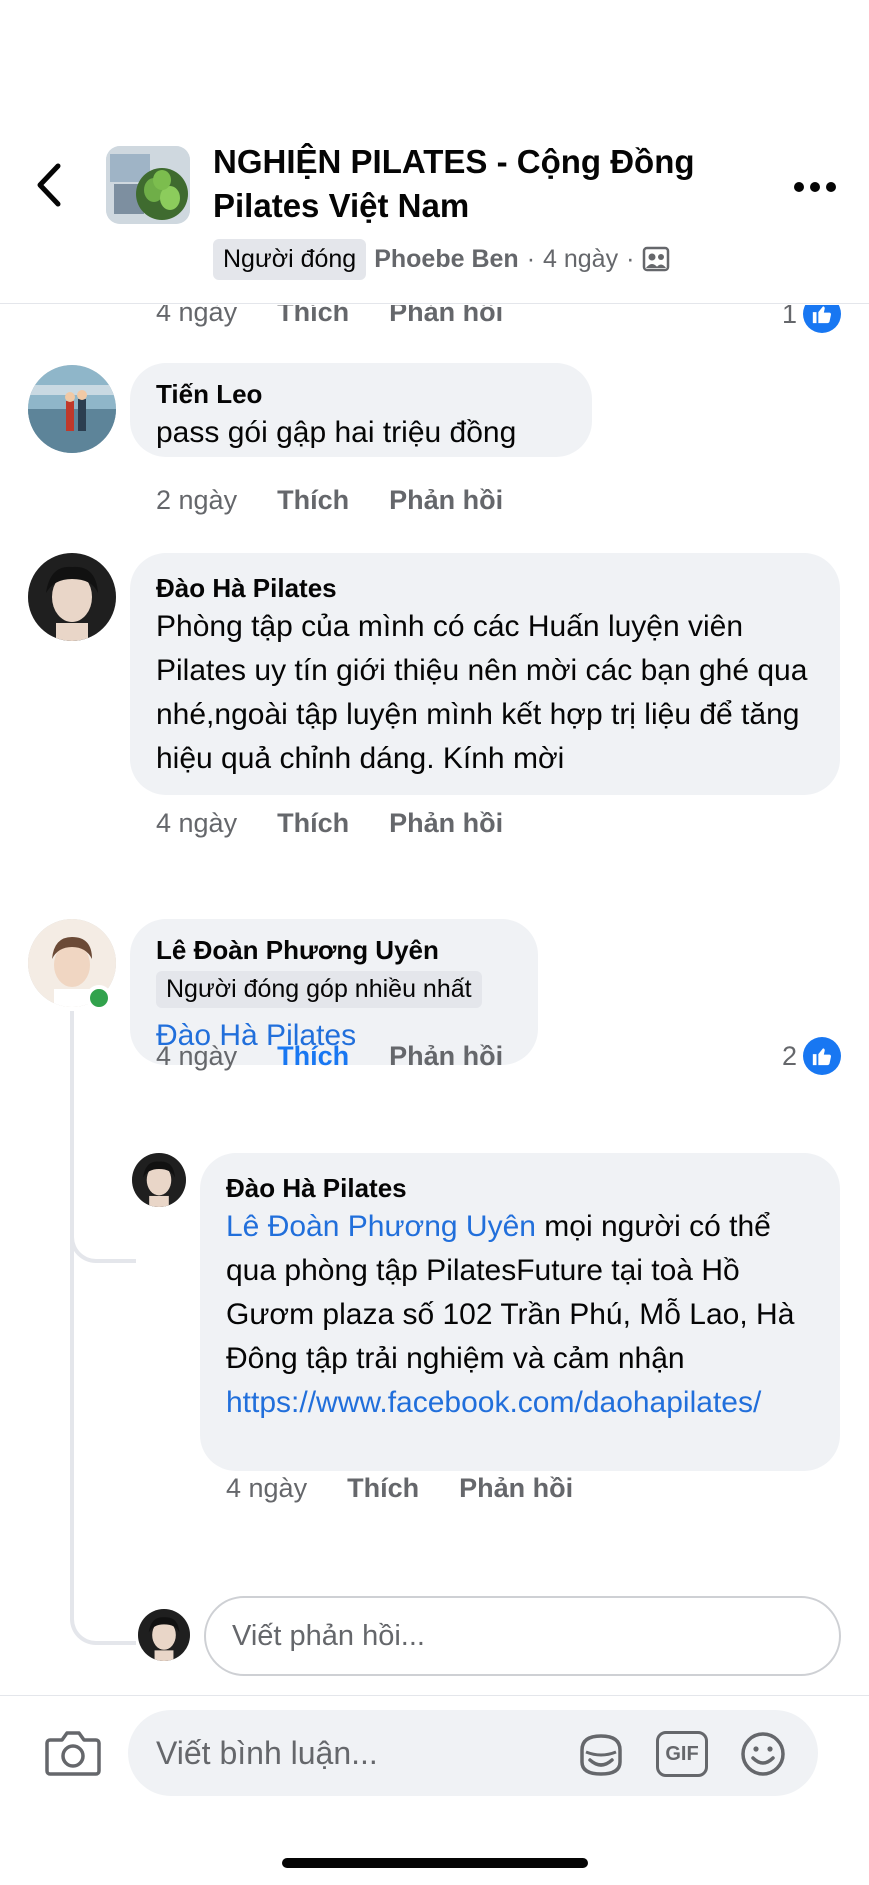 This screenshot has width=869, height=1885. I want to click on reaction-count: 1, so click(790, 317).